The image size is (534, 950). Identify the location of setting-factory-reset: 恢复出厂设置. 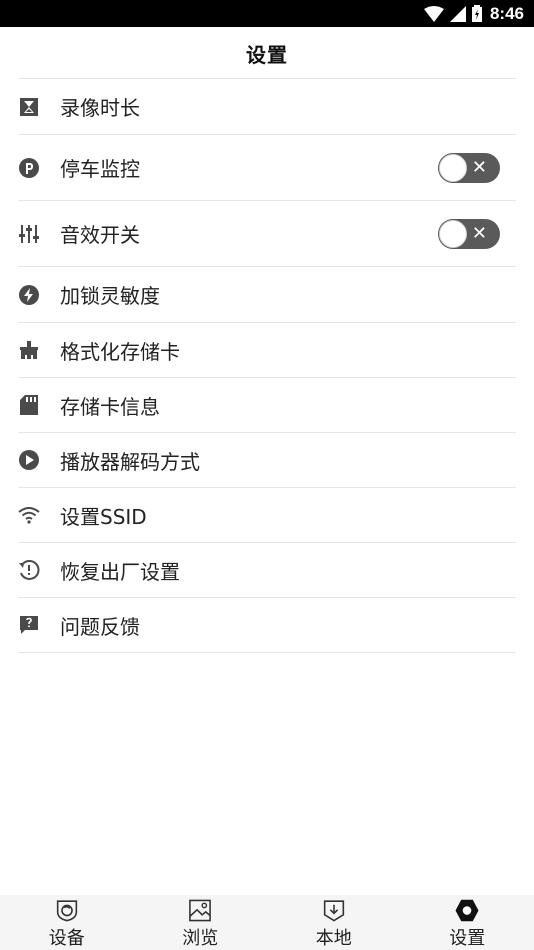
(267, 570).